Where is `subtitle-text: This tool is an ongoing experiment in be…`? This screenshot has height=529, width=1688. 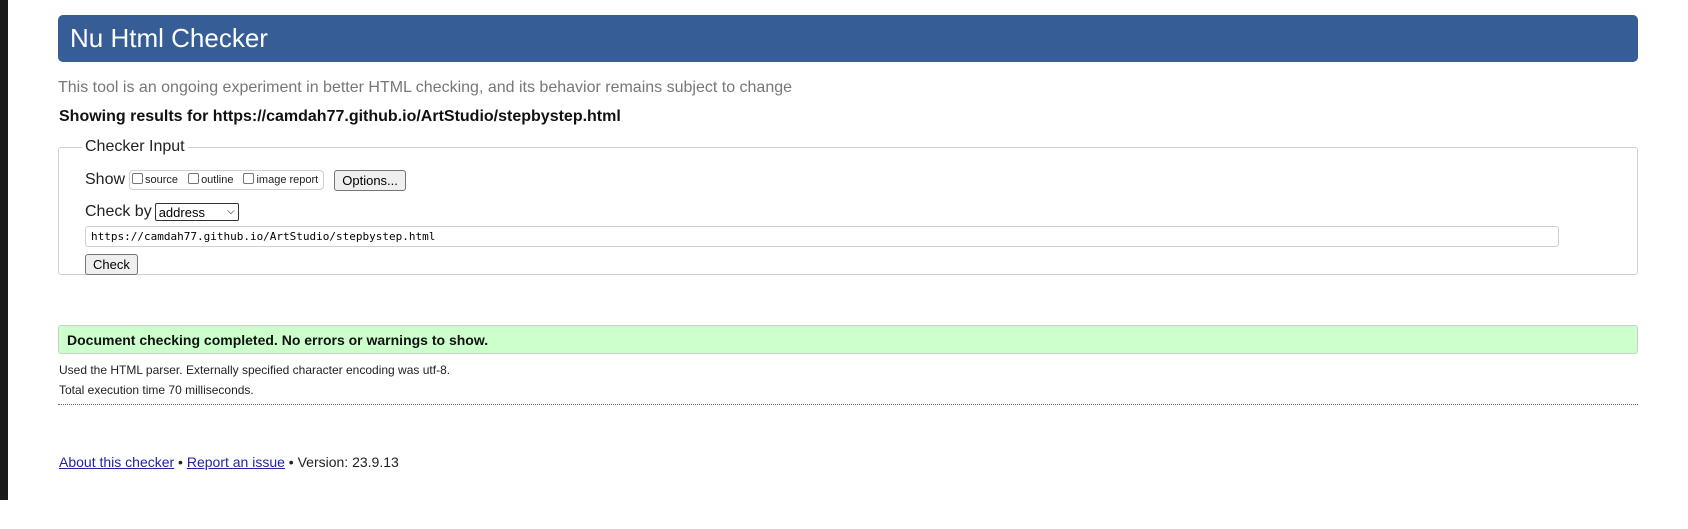
subtitle-text: This tool is an ongoing experiment in be… is located at coordinates (425, 87).